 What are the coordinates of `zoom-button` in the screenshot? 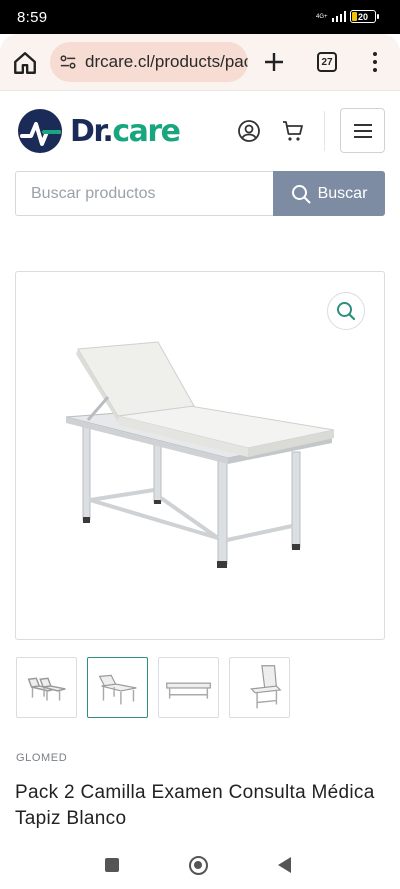 It's located at (346, 311).